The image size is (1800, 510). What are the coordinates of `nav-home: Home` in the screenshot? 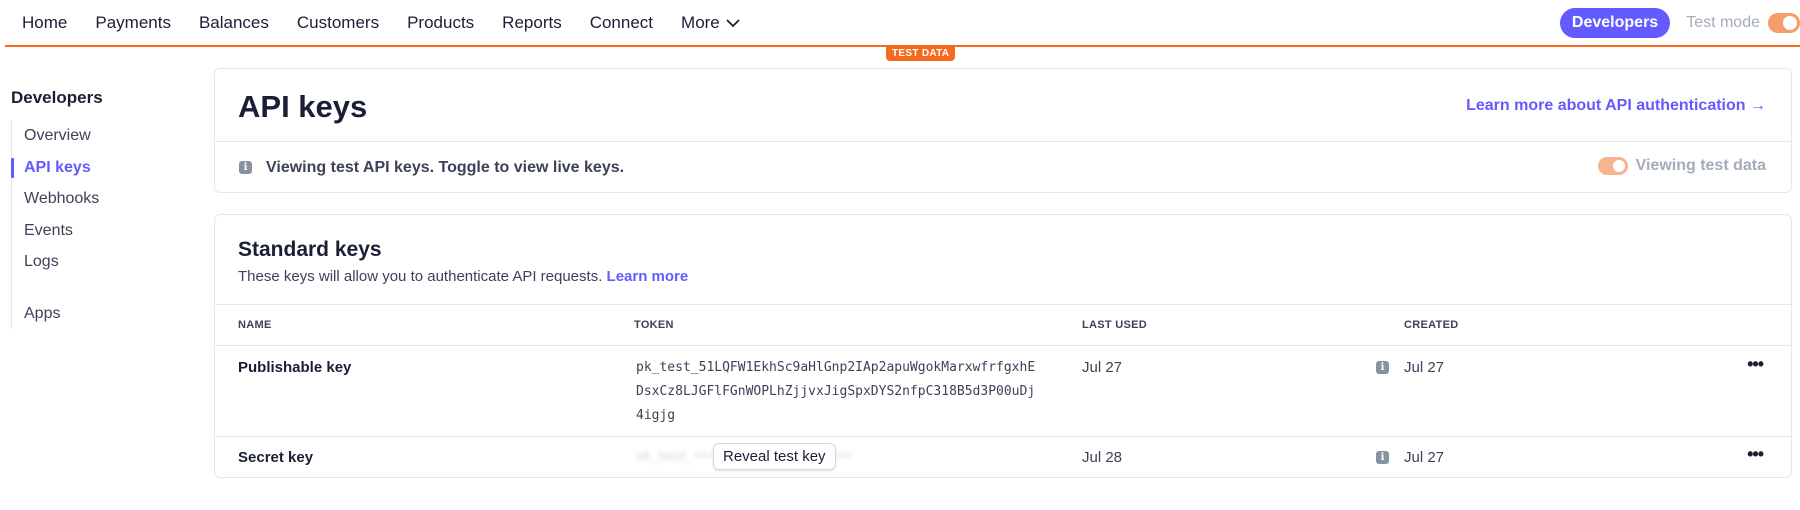 It's located at (44, 23).